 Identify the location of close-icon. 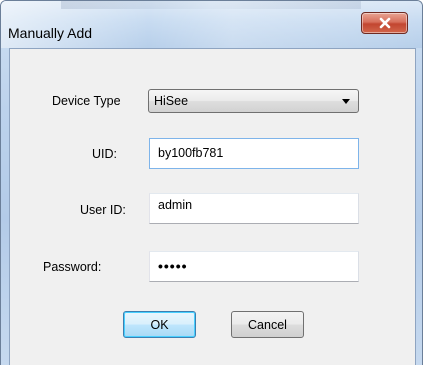
(384, 23).